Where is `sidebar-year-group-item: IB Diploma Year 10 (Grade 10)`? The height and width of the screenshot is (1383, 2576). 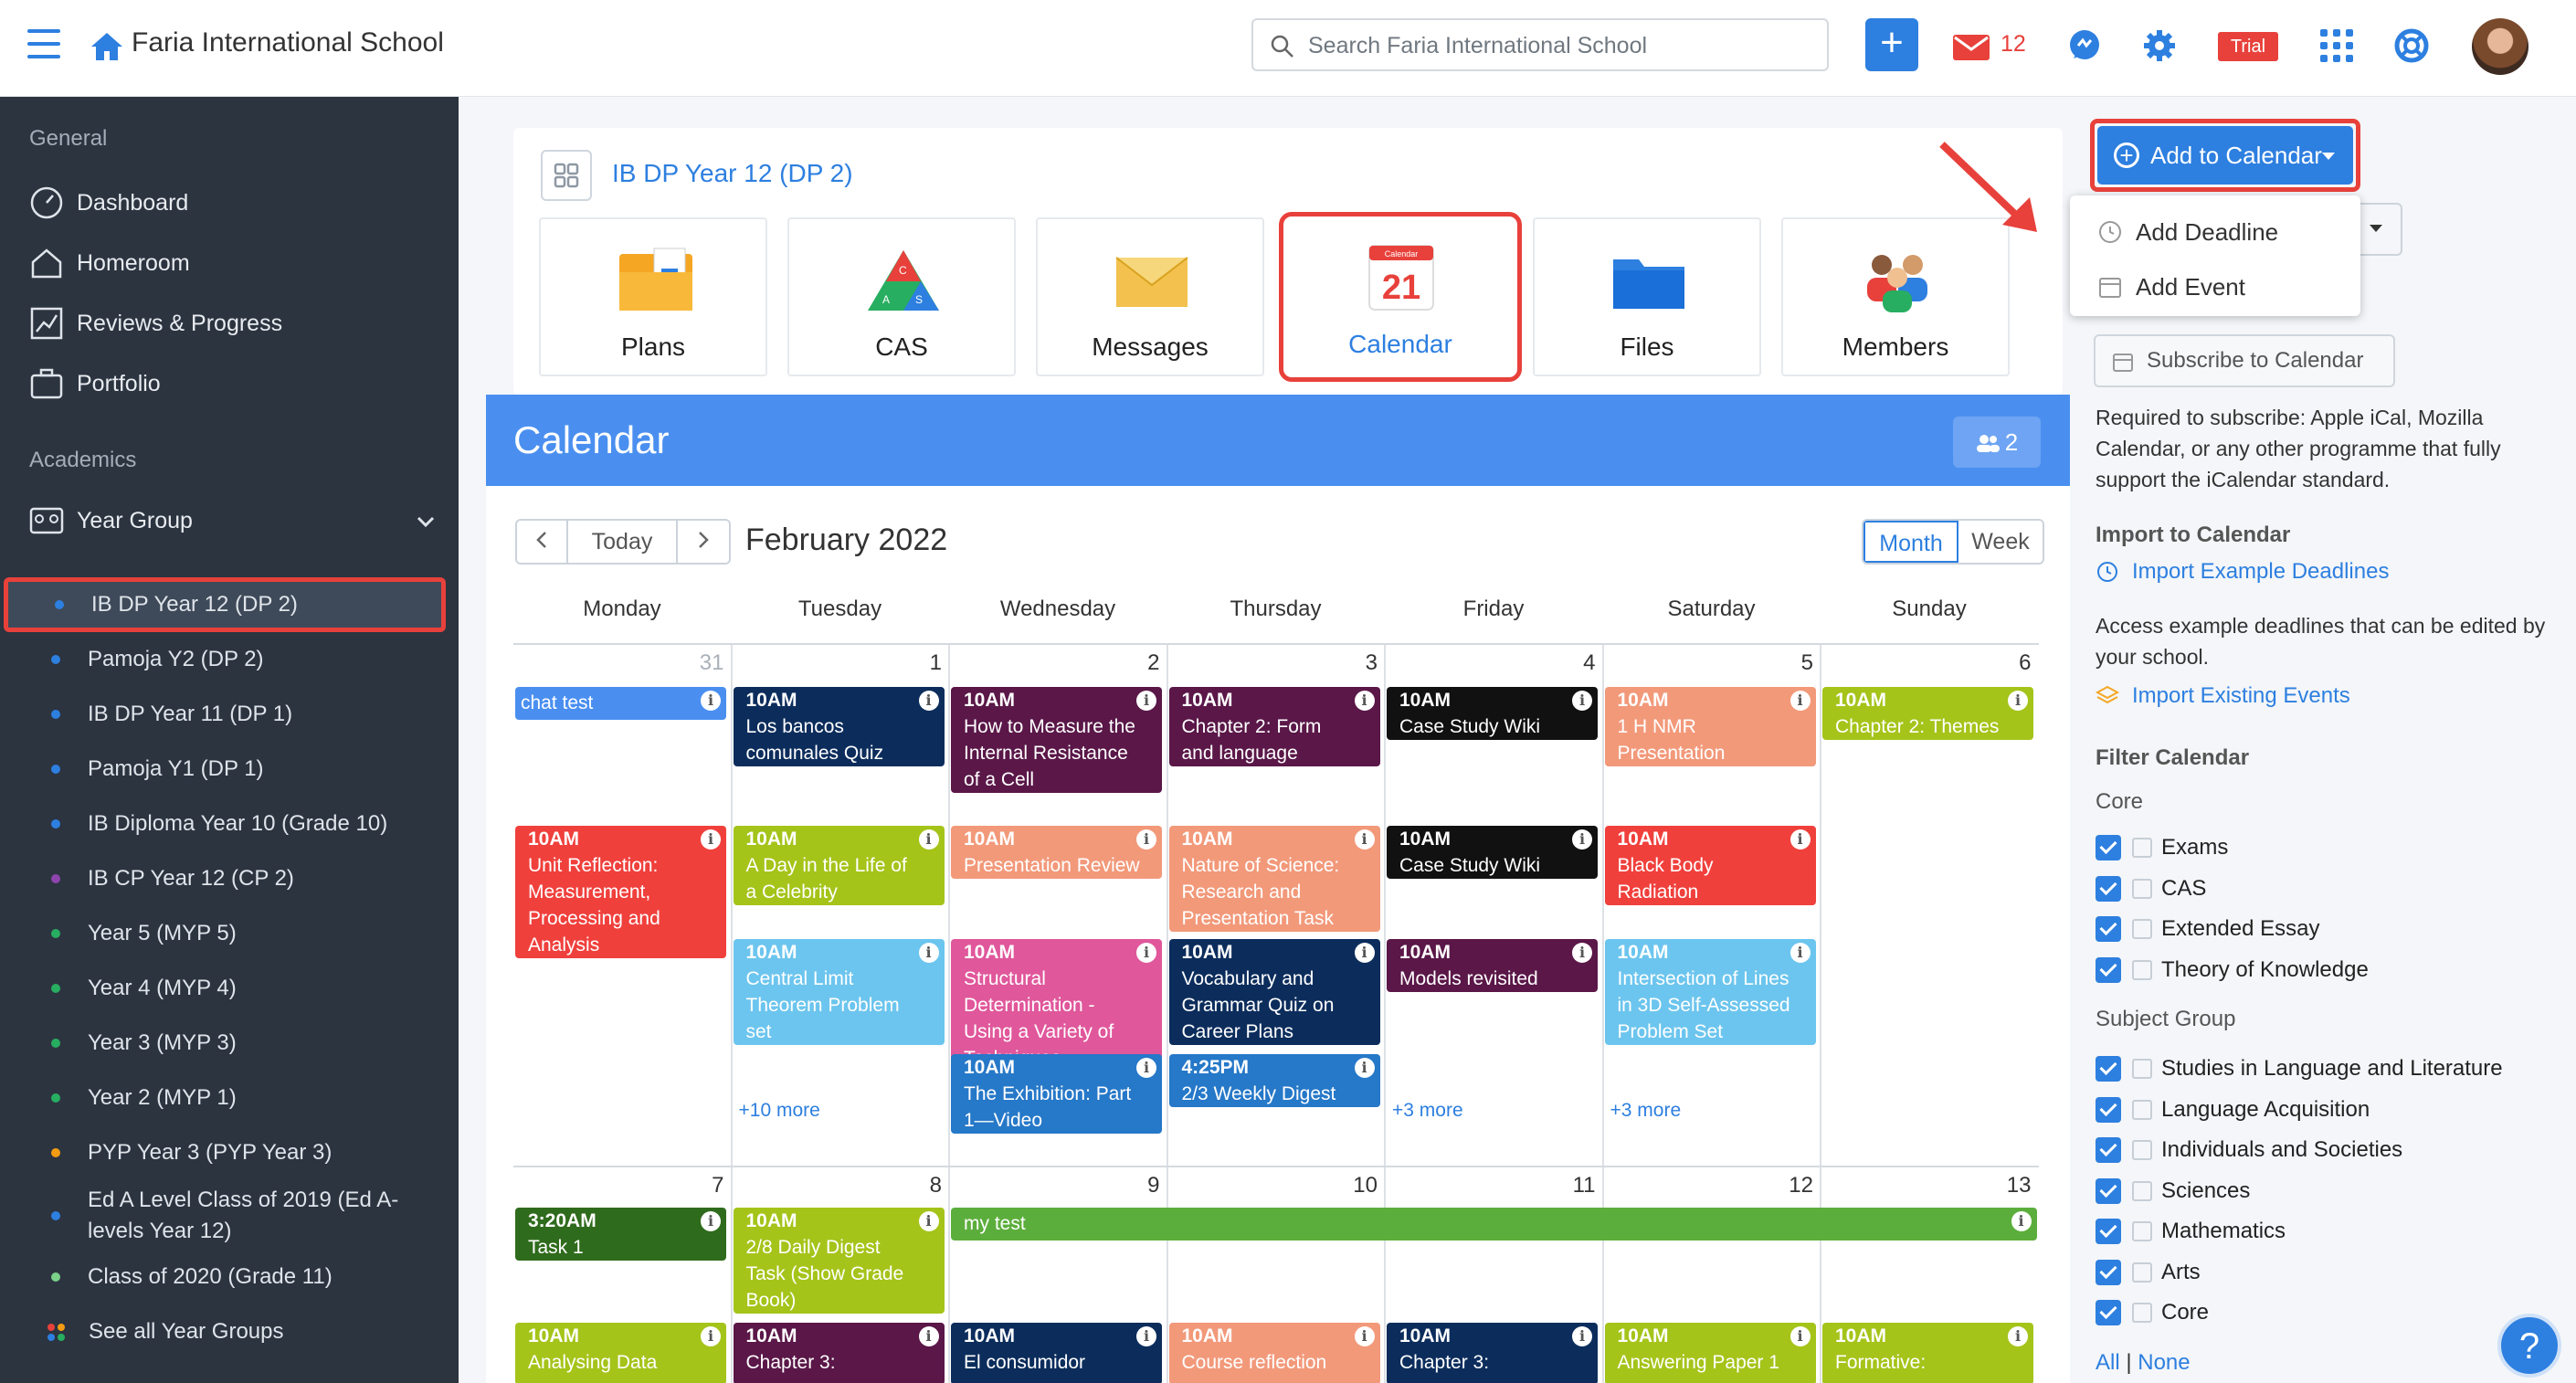 sidebar-year-group-item: IB Diploma Year 10 (Grade 10) is located at coordinates (230, 824).